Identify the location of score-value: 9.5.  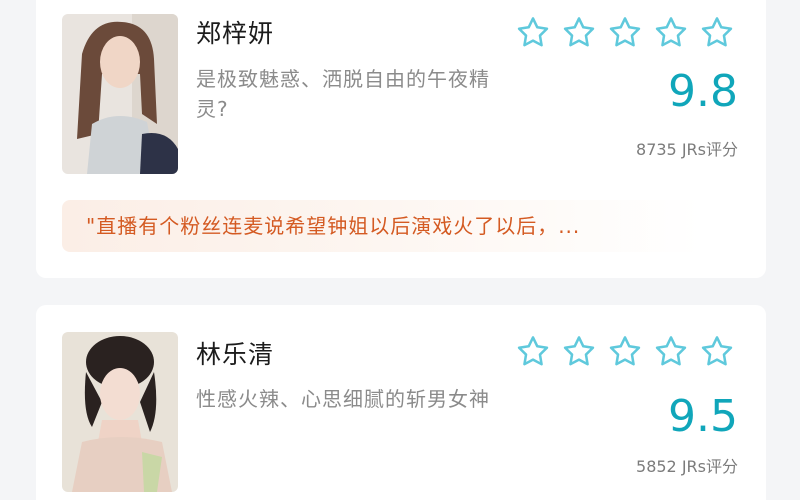
(703, 416).